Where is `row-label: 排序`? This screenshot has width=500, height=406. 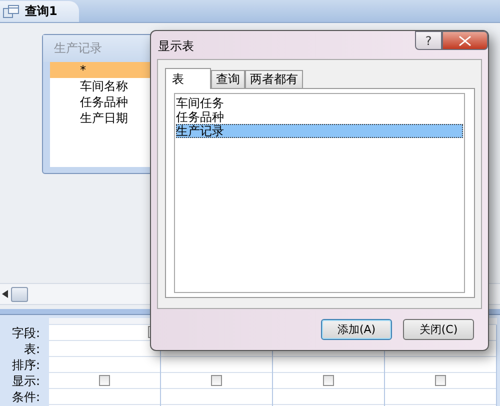 row-label: 排序 is located at coordinates (25, 365).